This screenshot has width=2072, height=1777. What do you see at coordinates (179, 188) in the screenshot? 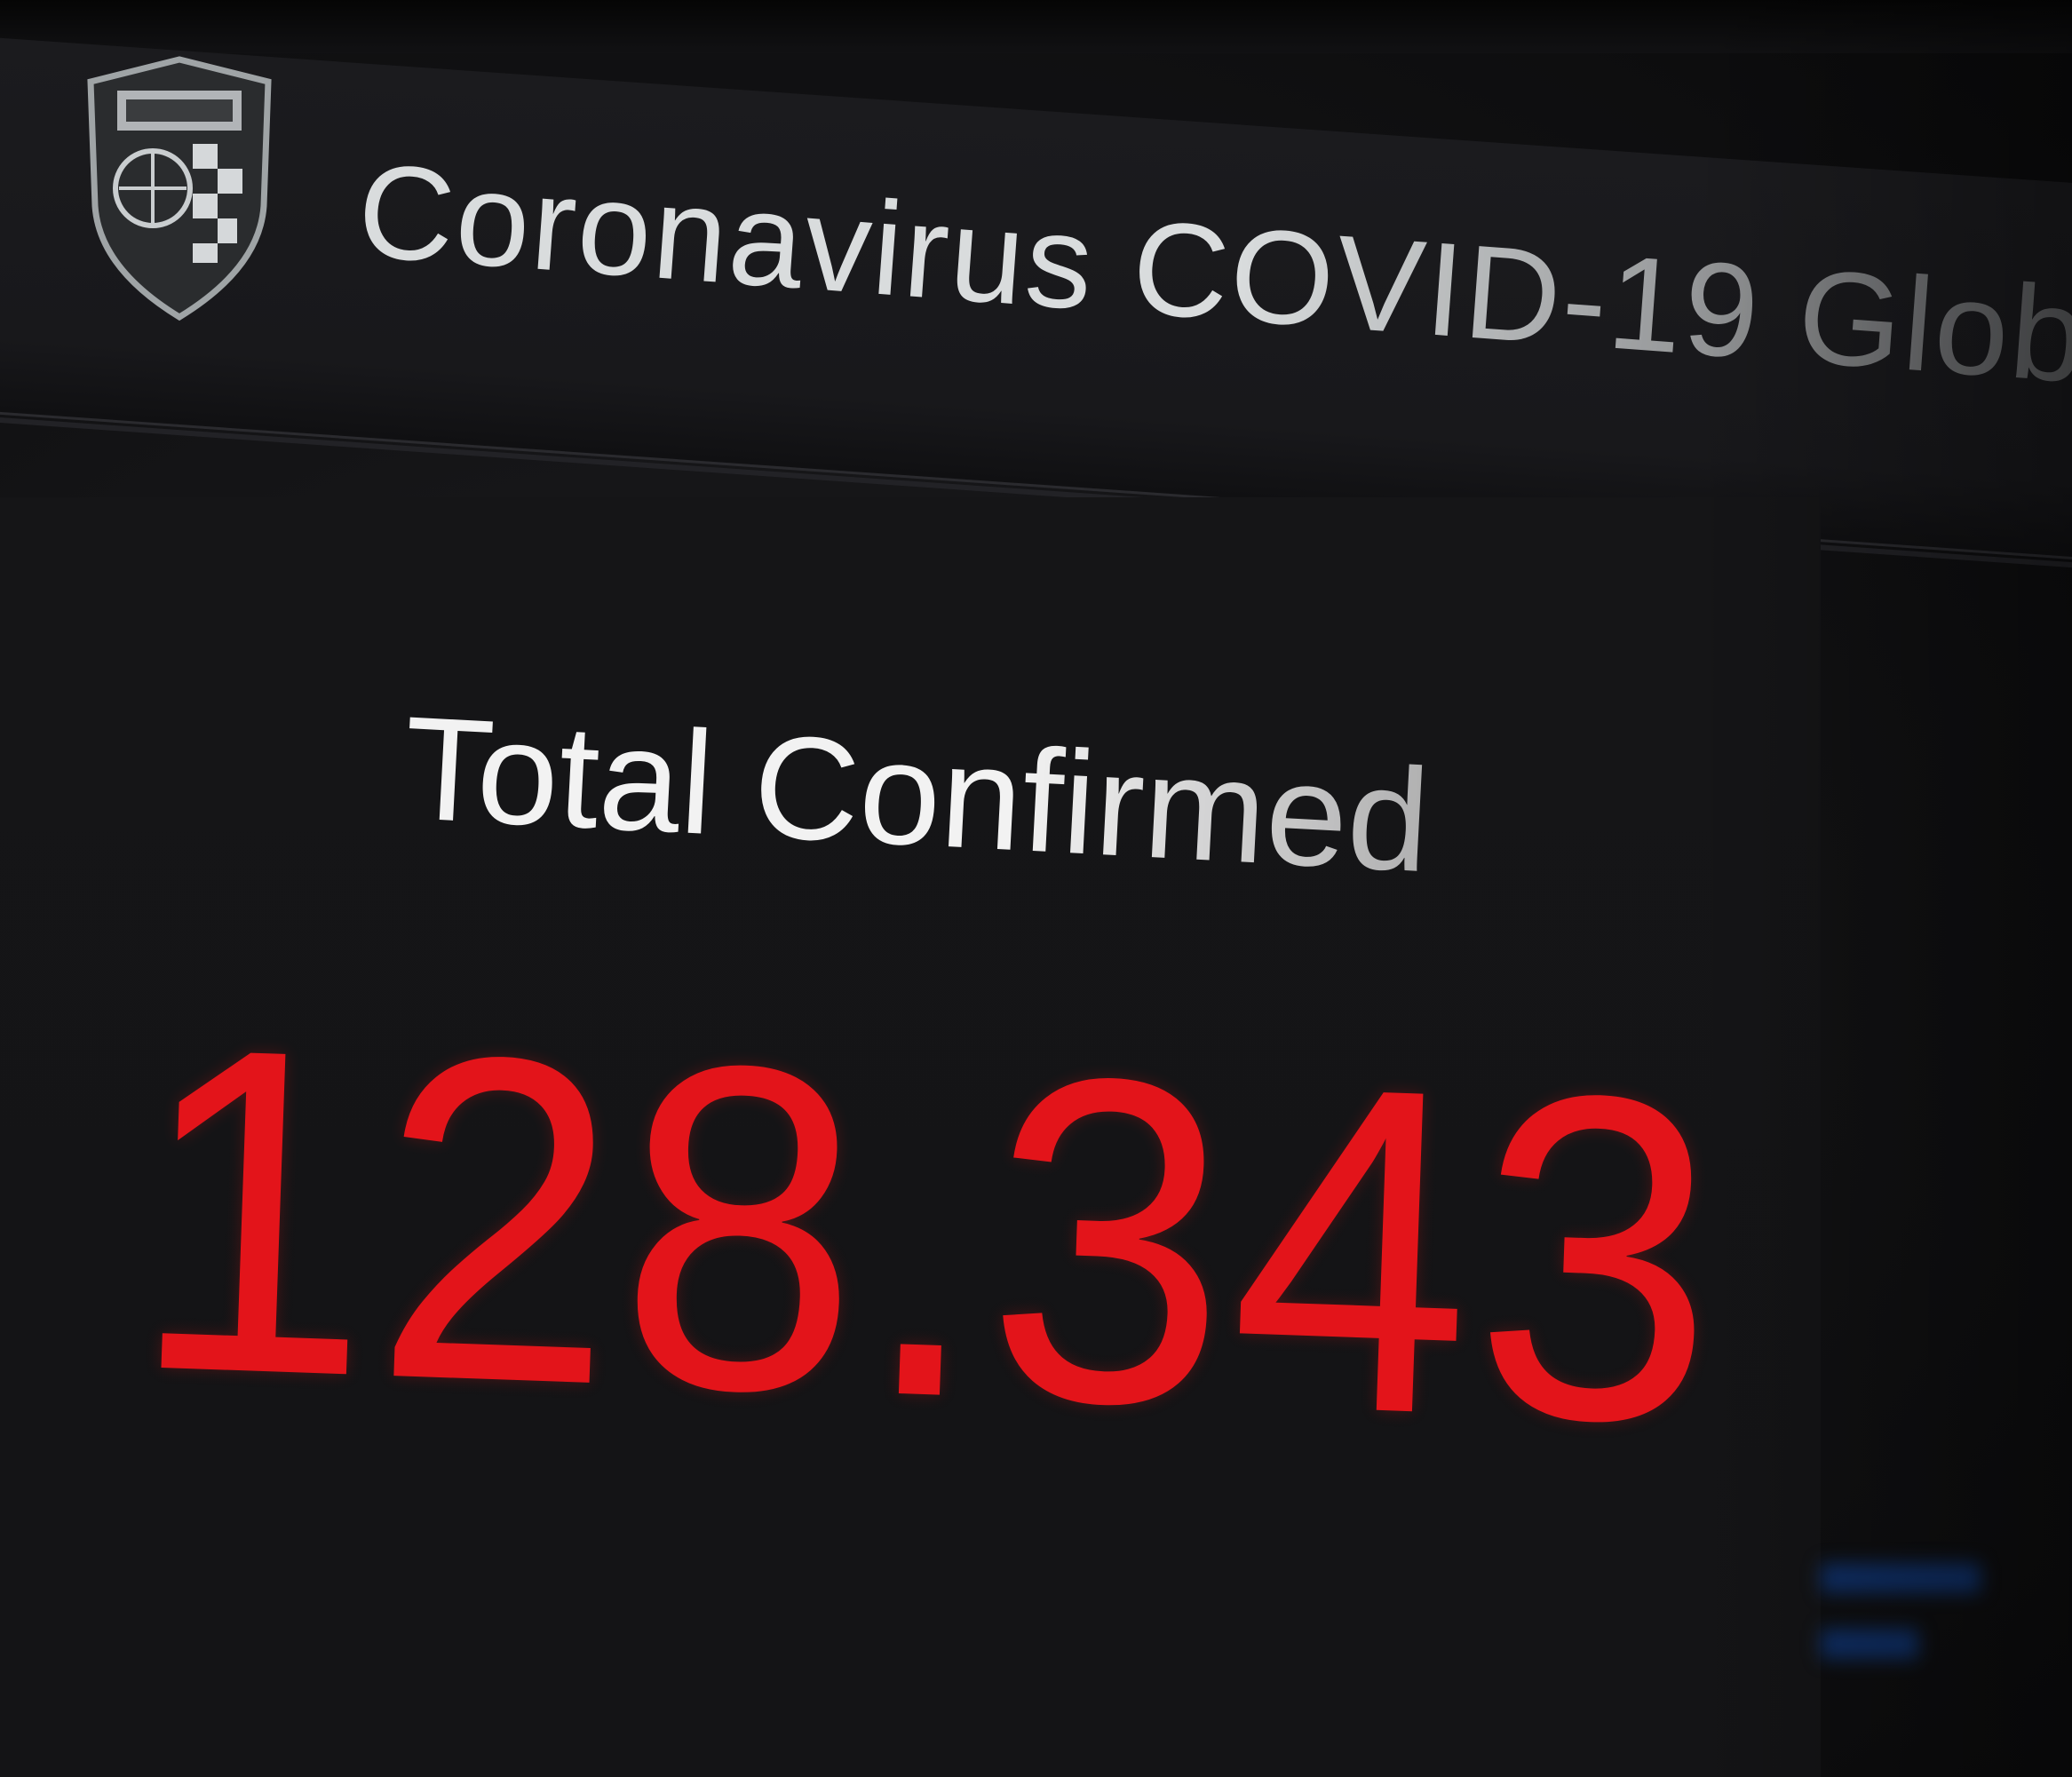
I see `shield-crest-icon` at bounding box center [179, 188].